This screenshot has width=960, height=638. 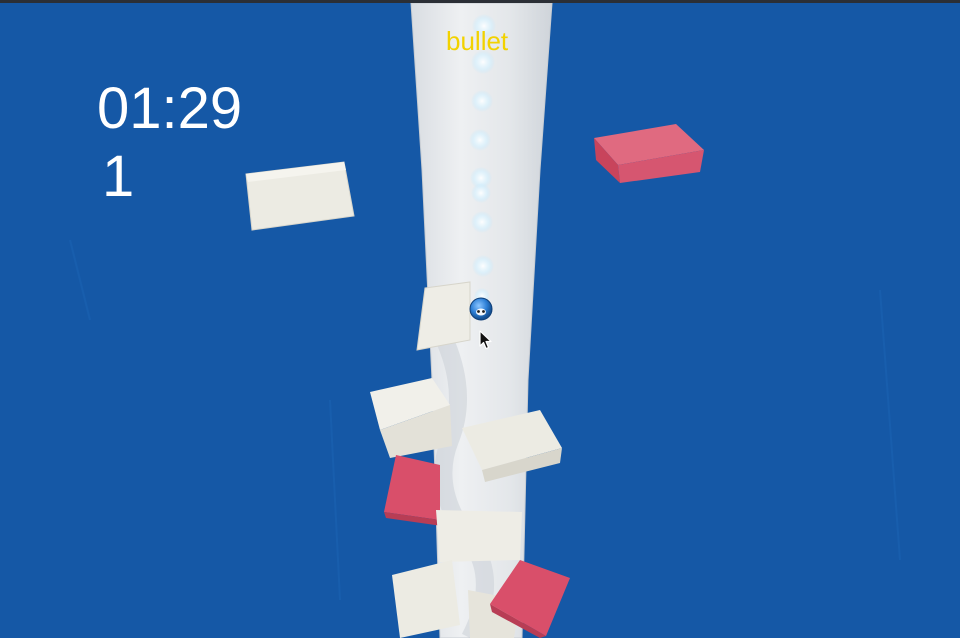 What do you see at coordinates (413, 490) in the screenshot?
I see `platform-danger-lower-left` at bounding box center [413, 490].